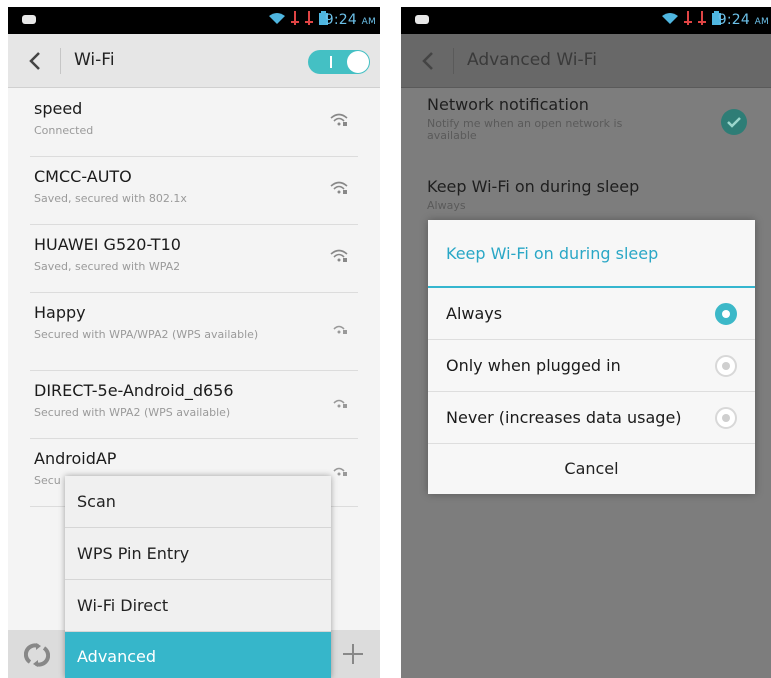 The height and width of the screenshot is (678, 771). Describe the element at coordinates (446, 205) in the screenshot. I see `setting-value: Always` at that location.